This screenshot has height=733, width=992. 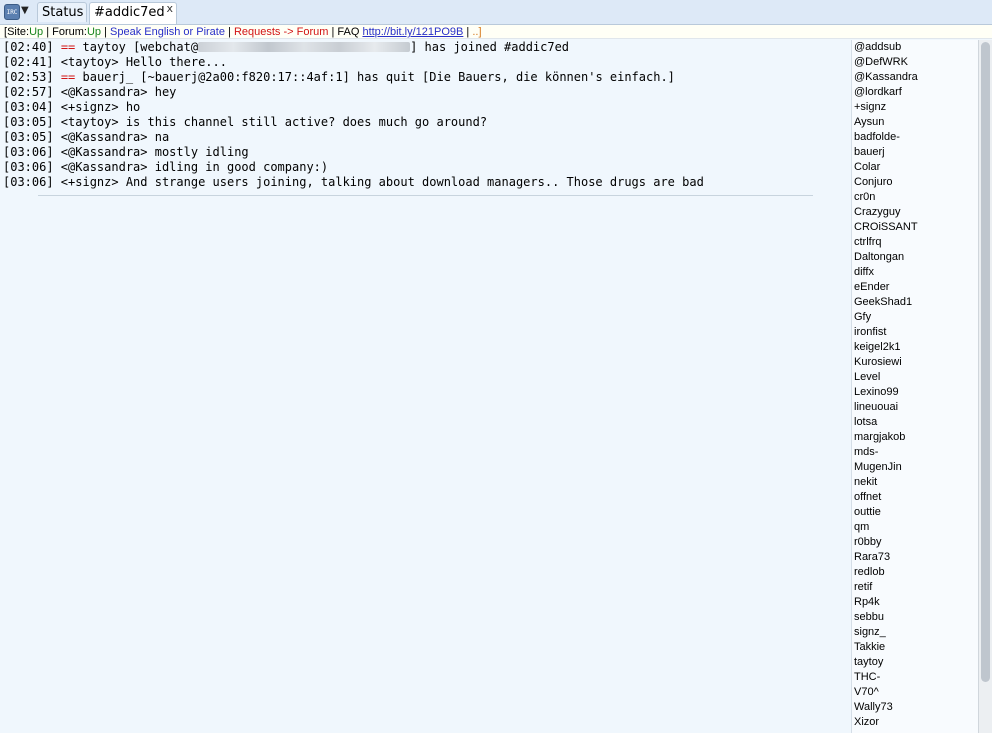 I want to click on tab-bar: IRC ▼ Status #addic7ed x, so click(x=496, y=12).